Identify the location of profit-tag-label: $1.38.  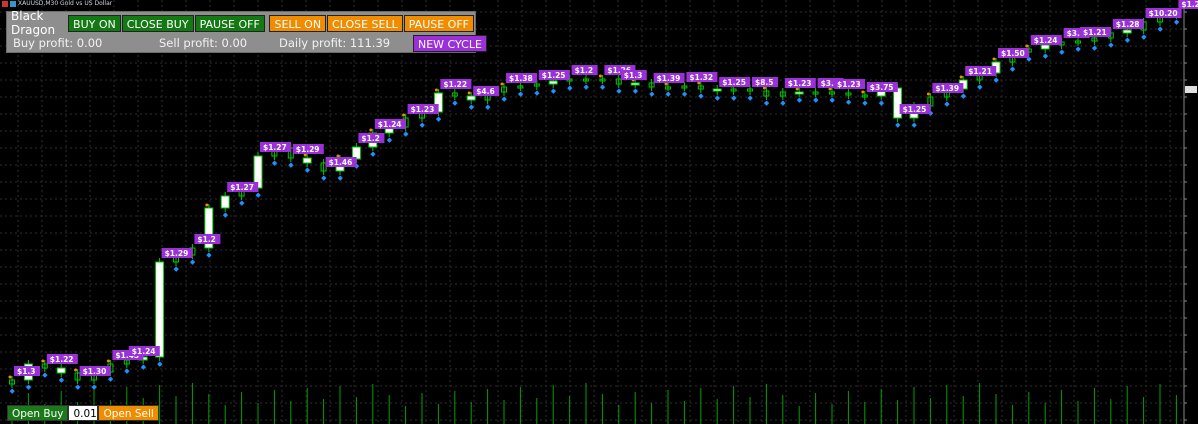
(521, 78).